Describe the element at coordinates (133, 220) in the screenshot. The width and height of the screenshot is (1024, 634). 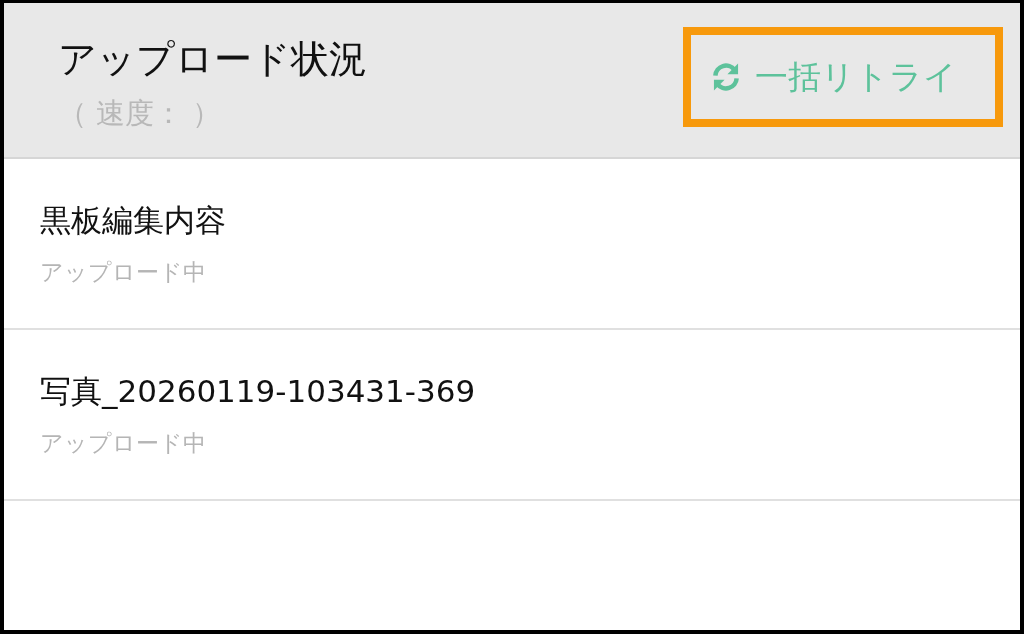
I see `upload-name: 黒板編集内容` at that location.